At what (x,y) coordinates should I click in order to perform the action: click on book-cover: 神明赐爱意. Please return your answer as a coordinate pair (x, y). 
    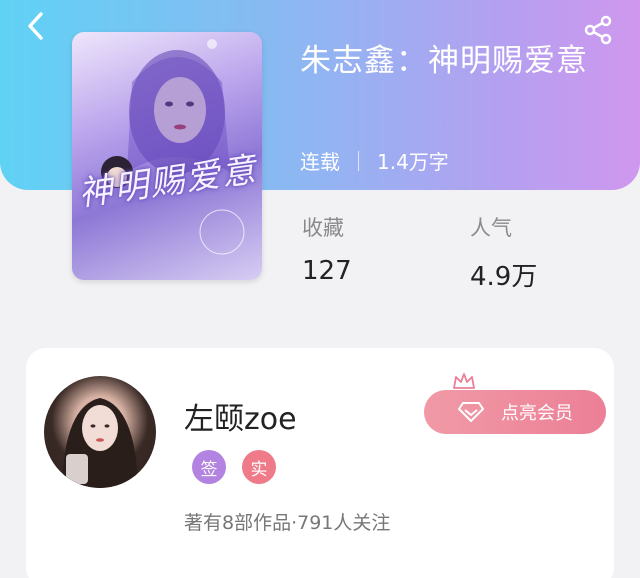
    Looking at the image, I should click on (167, 156).